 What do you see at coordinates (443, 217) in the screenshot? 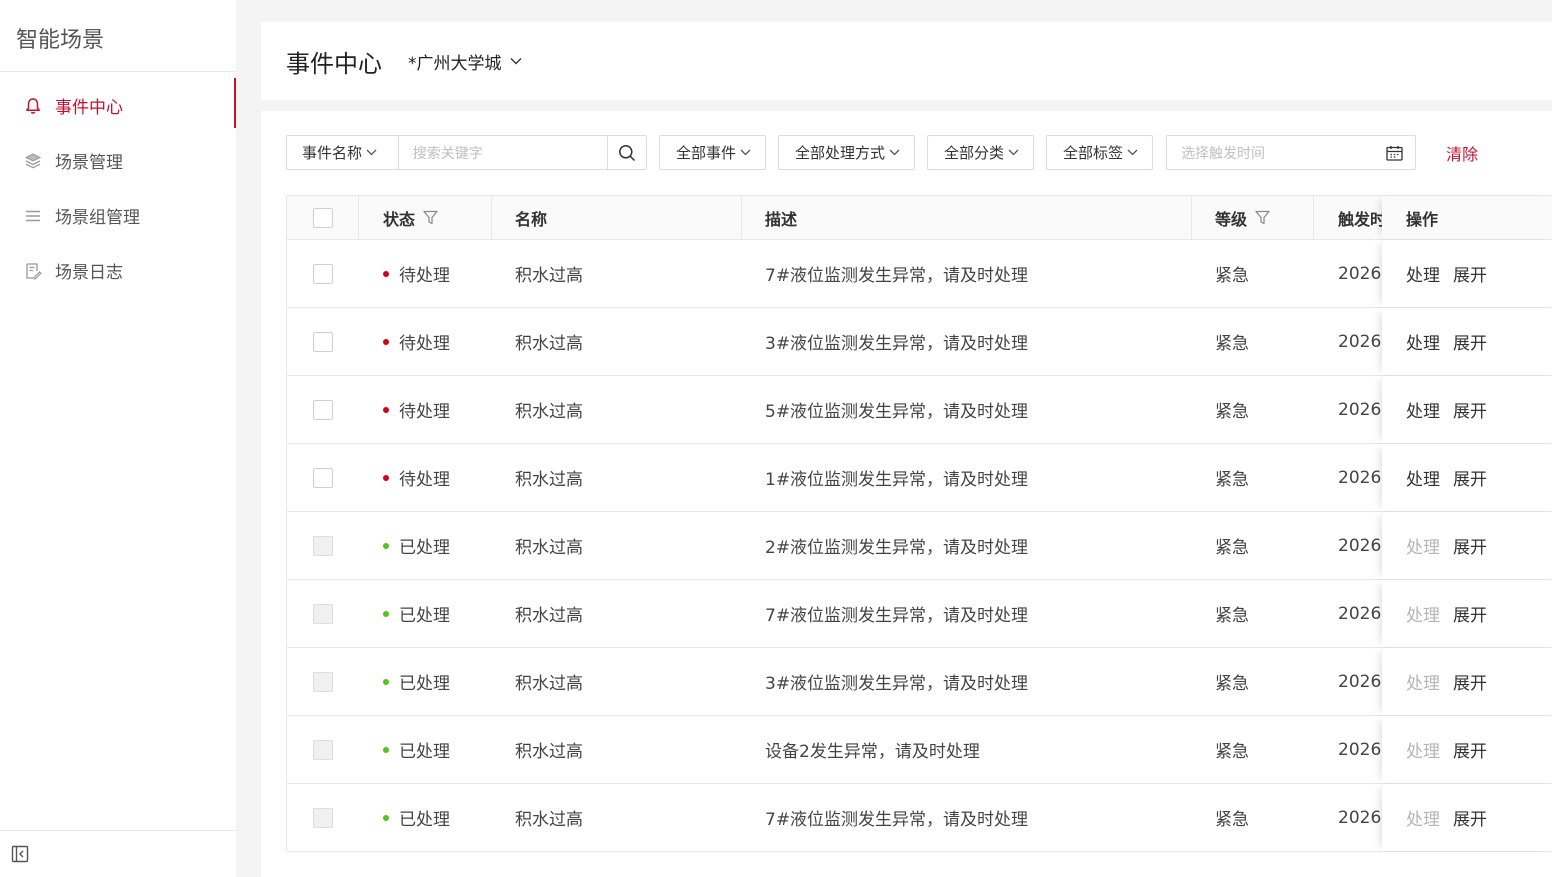
I see `column-status: 状态` at bounding box center [443, 217].